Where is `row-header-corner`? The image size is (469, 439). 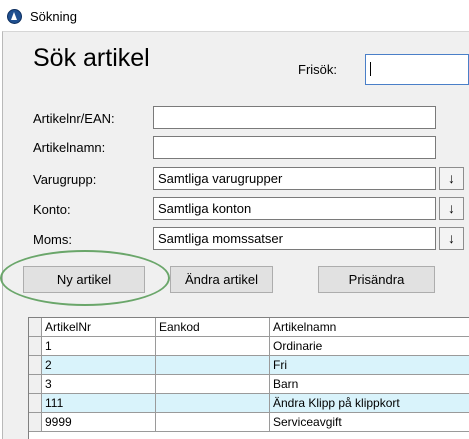
row-header-corner is located at coordinates (35, 327).